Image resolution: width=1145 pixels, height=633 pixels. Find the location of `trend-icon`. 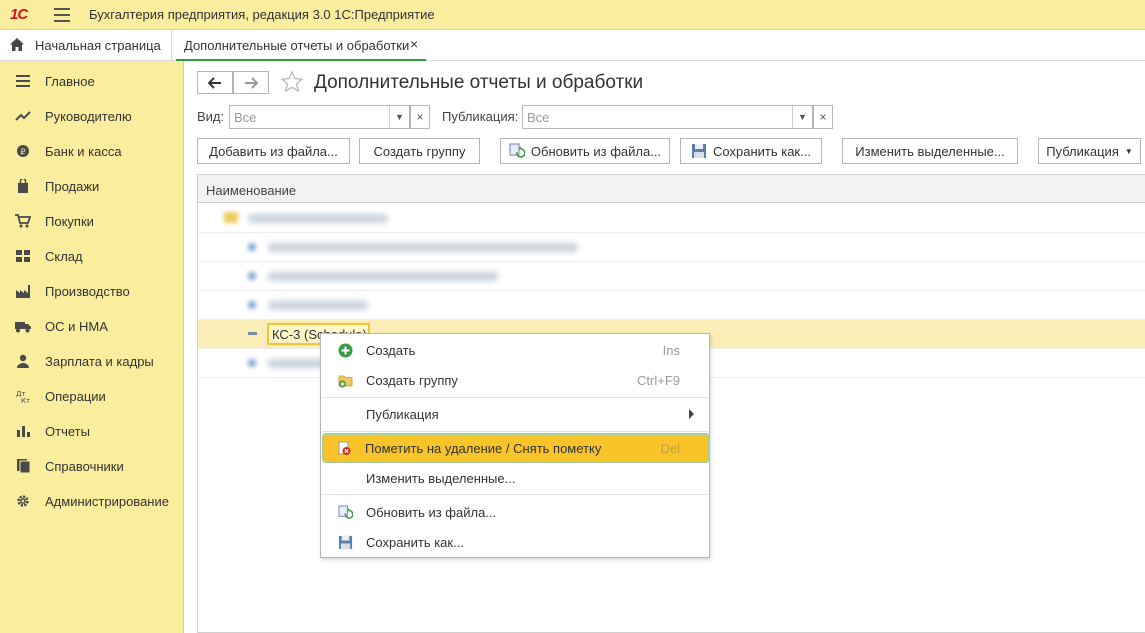

trend-icon is located at coordinates (23, 116).